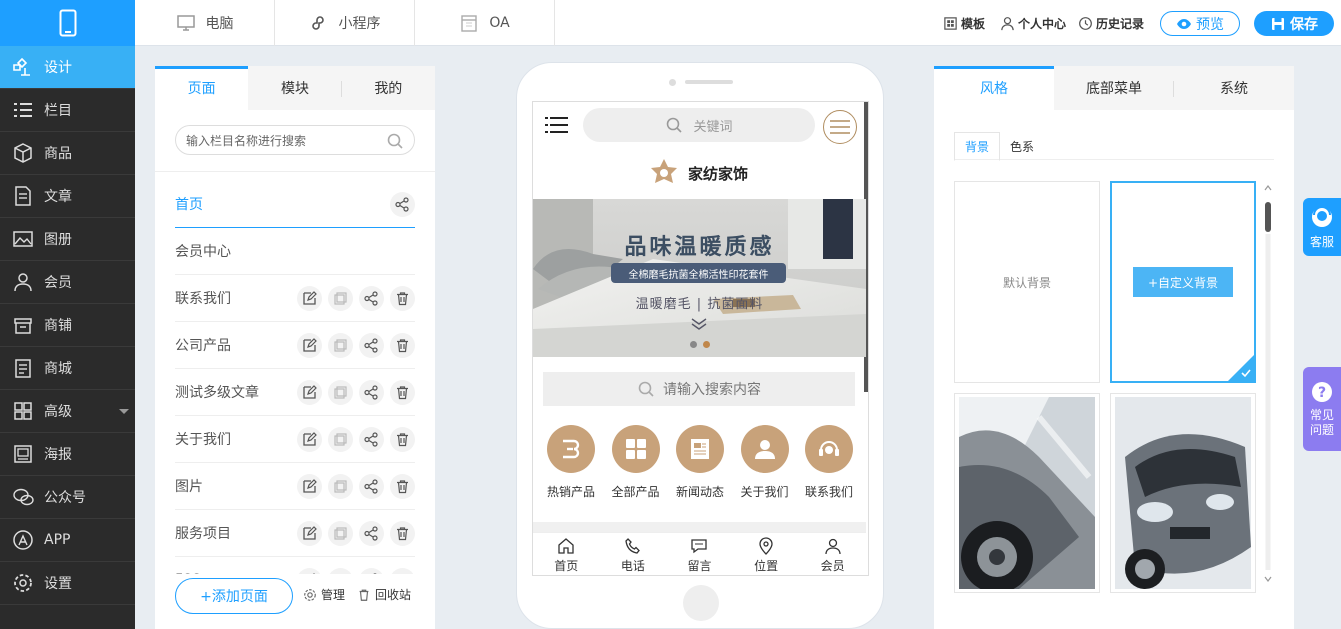 Image resolution: width=1341 pixels, height=629 pixels. What do you see at coordinates (1200, 23) in the screenshot?
I see `preview-button: 预览` at bounding box center [1200, 23].